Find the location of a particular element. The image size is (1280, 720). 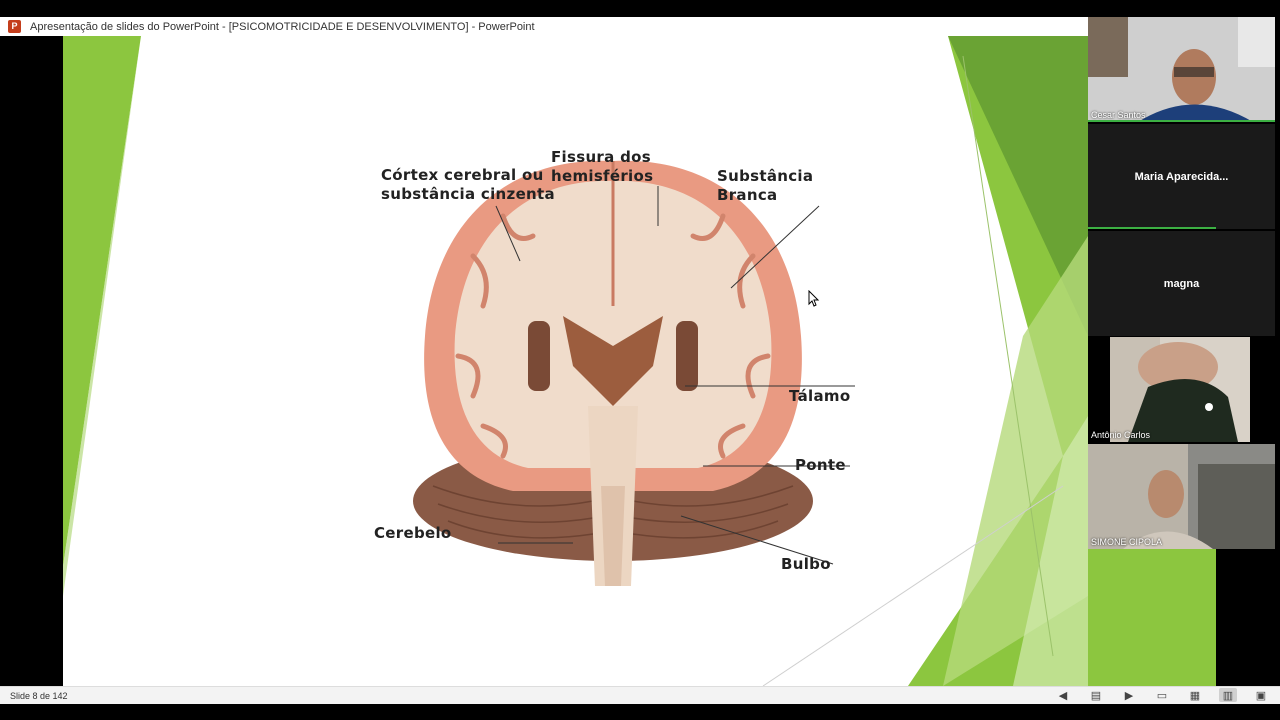

reading-view-icon: ▥ is located at coordinates (1228, 695).